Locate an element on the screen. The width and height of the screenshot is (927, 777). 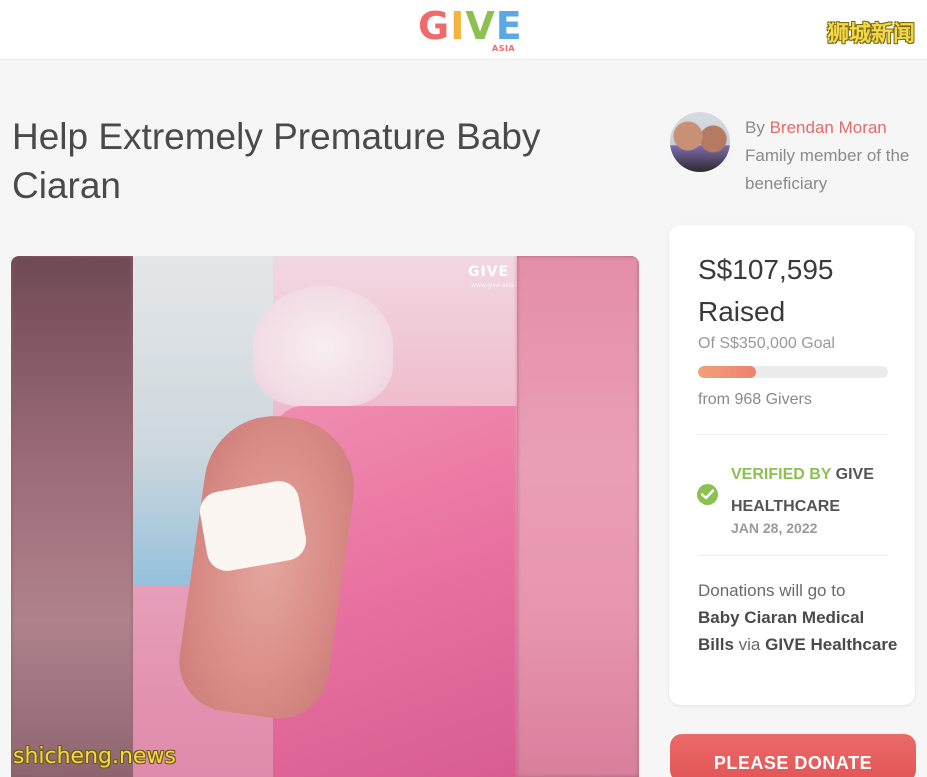
please-donate-button: PLEASE DONATE is located at coordinates (793, 755).